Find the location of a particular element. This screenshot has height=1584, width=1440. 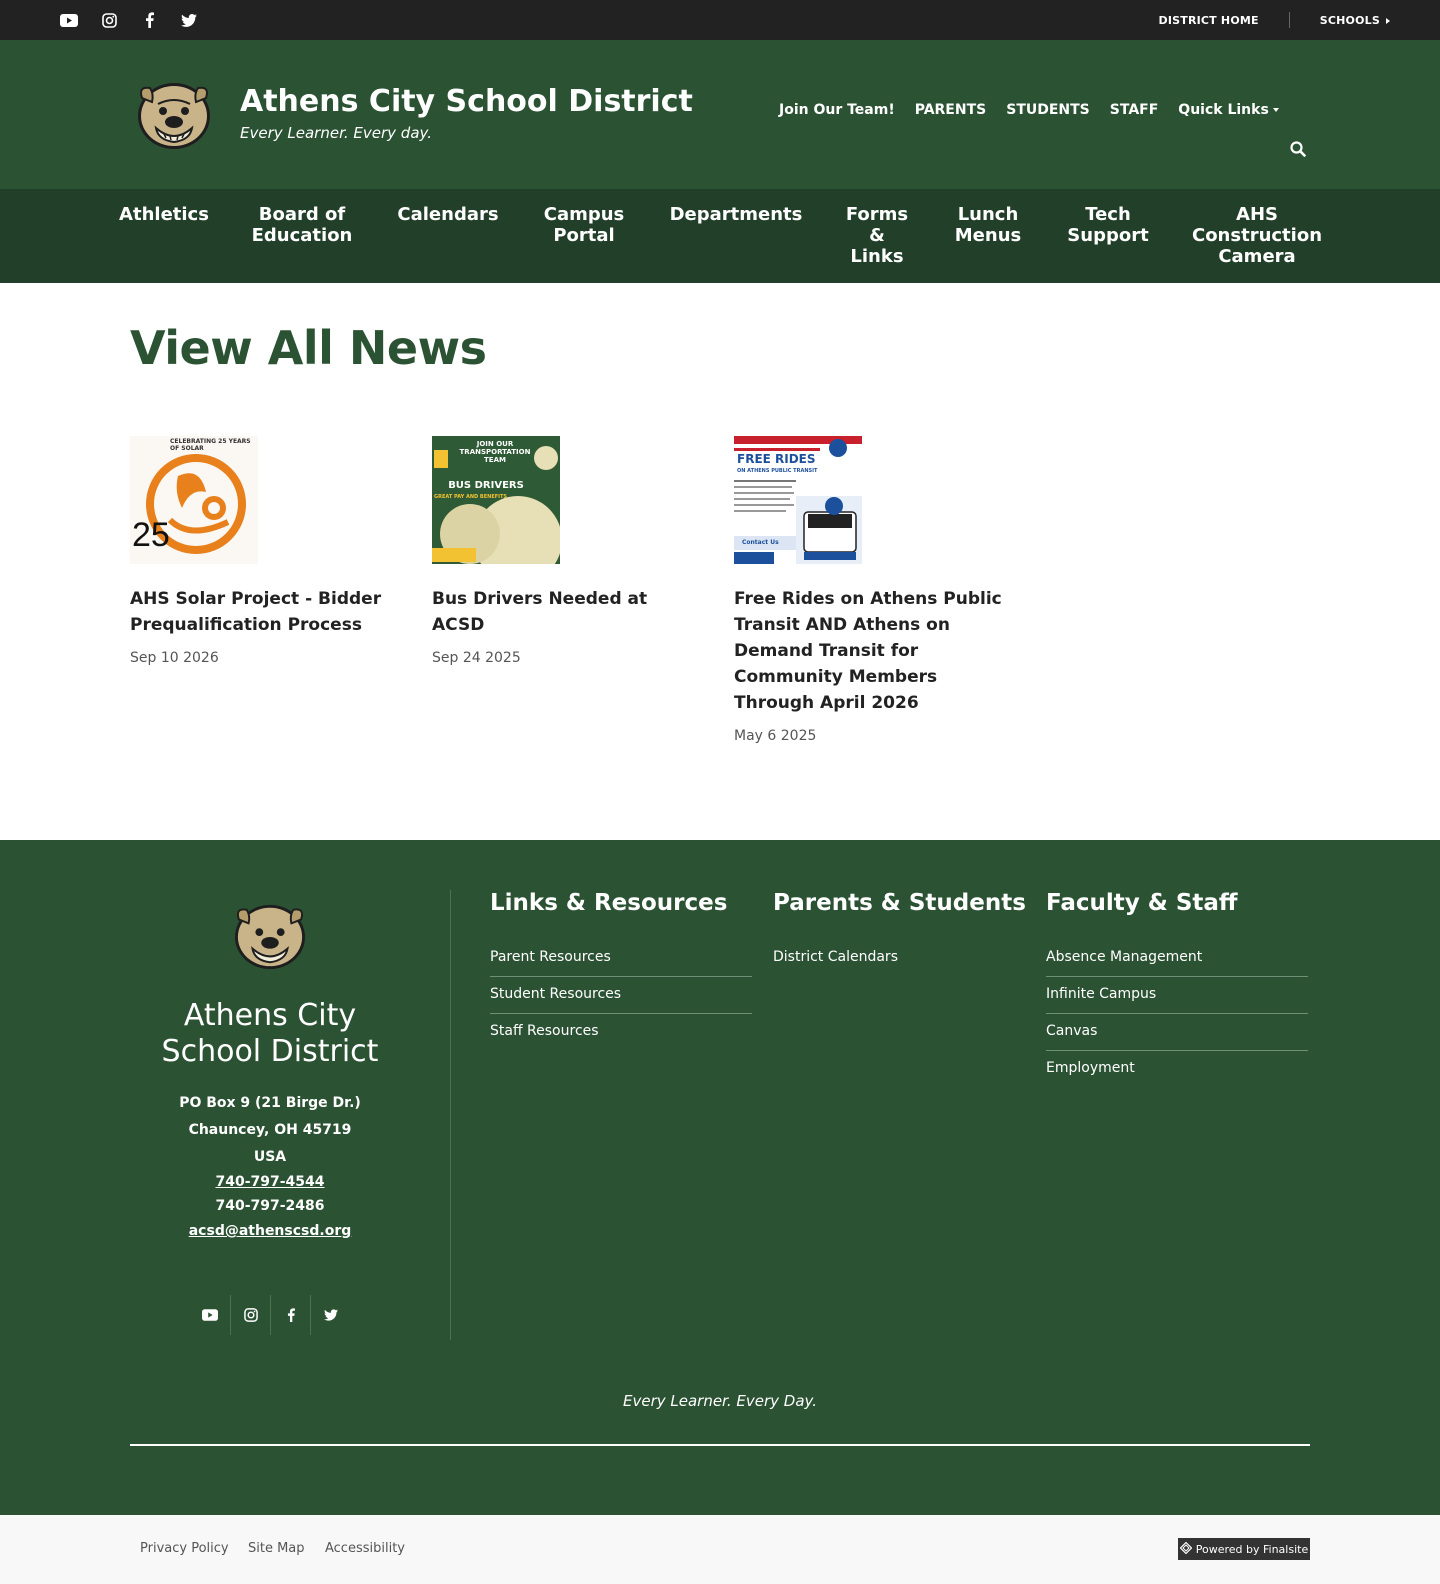

footer-link: Canvas is located at coordinates (1177, 1032).